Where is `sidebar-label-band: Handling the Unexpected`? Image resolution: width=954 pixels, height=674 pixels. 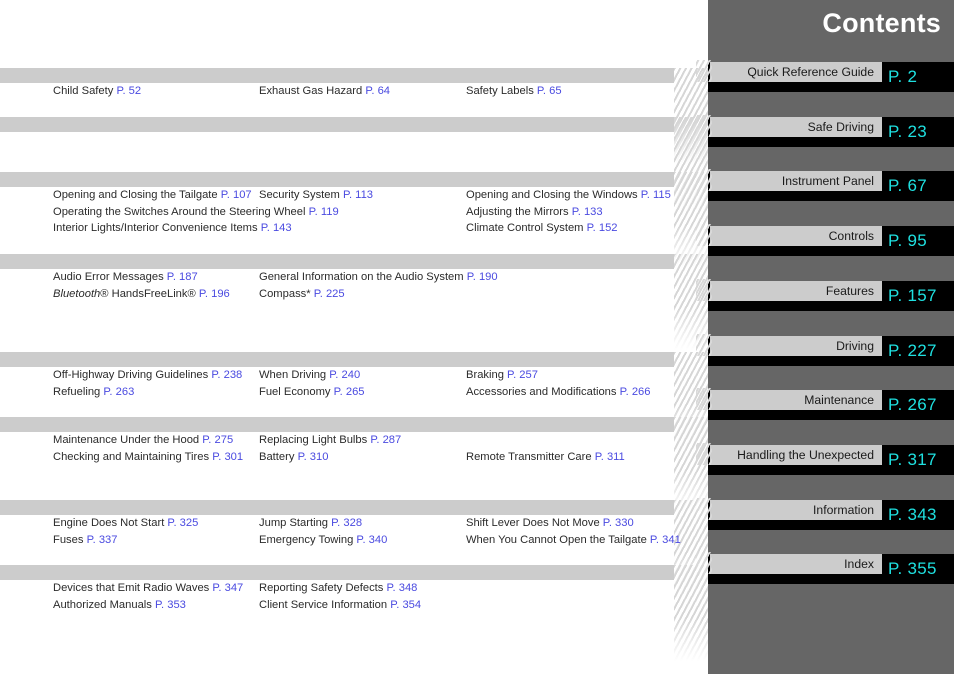
sidebar-label-band: Handling the Unexpected is located at coordinates (789, 454).